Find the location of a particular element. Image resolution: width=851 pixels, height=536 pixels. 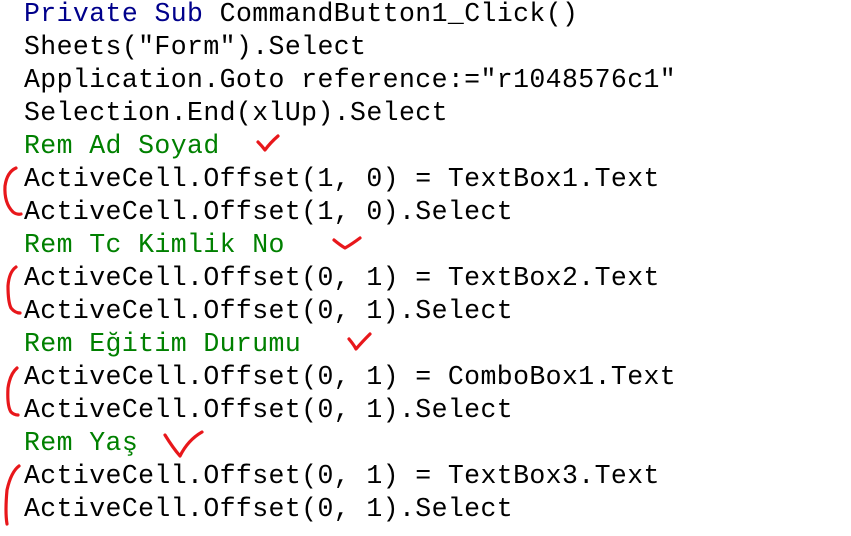

code-line-4: Selection.End(xlUp).Select is located at coordinates (236, 113).